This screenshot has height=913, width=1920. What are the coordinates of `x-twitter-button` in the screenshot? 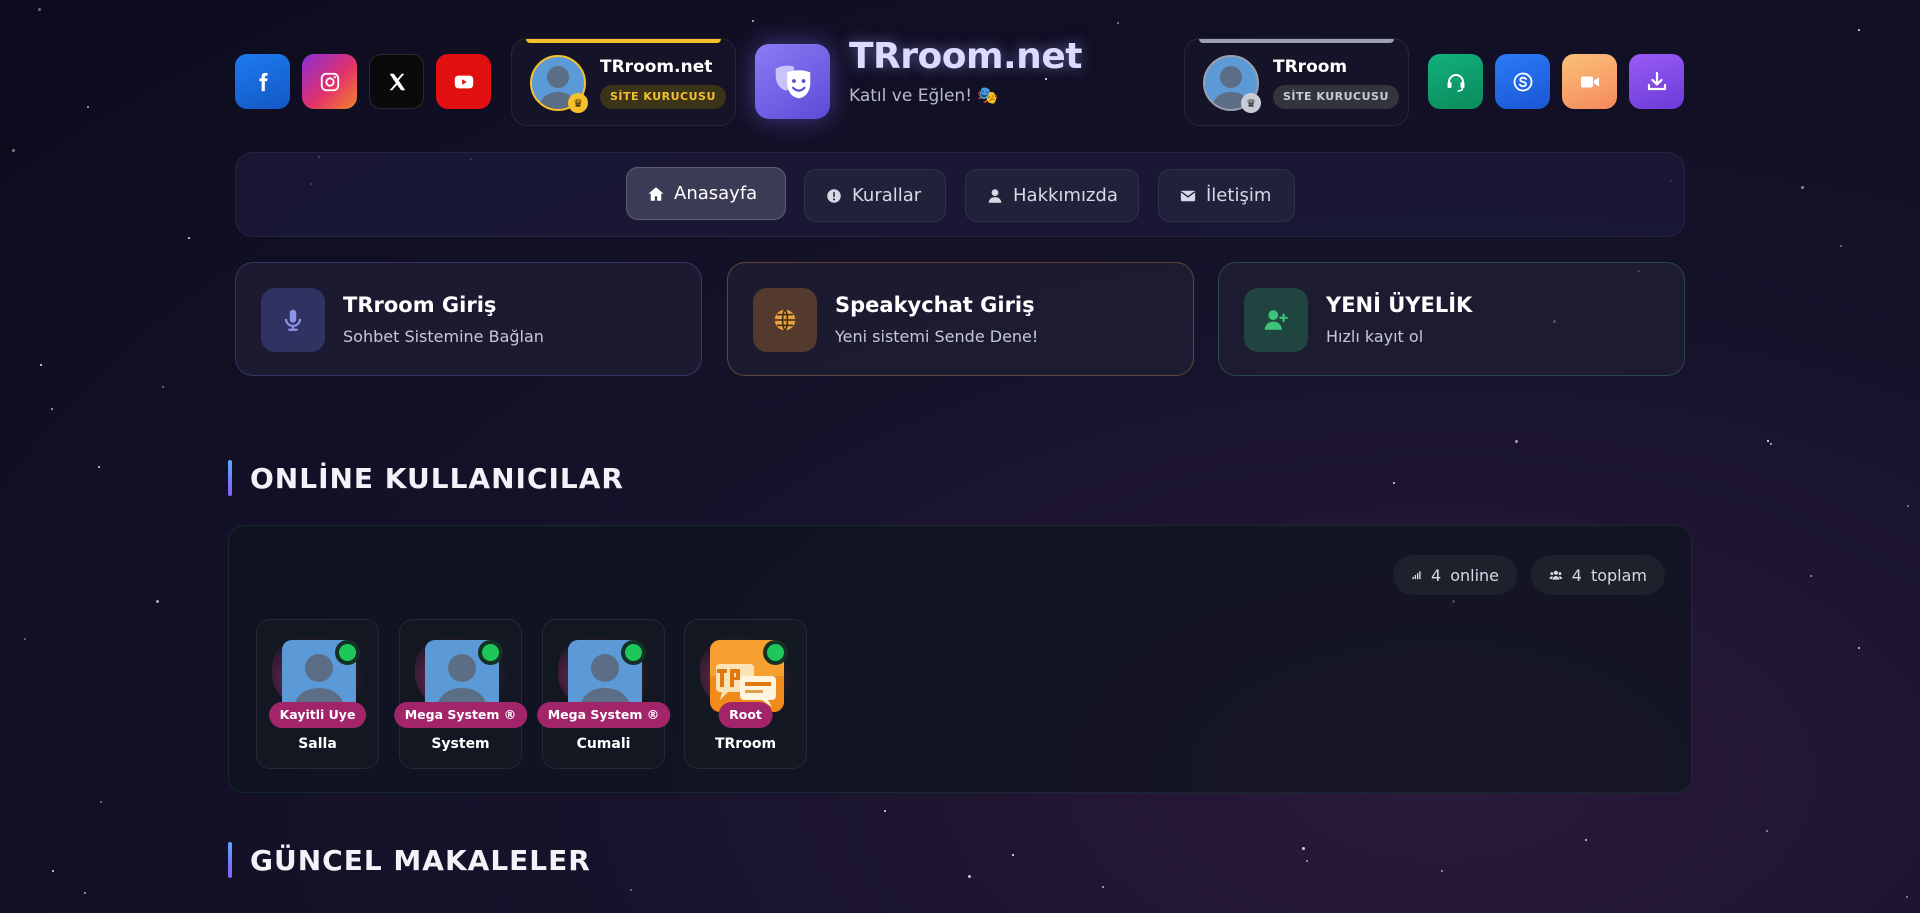 It's located at (396, 81).